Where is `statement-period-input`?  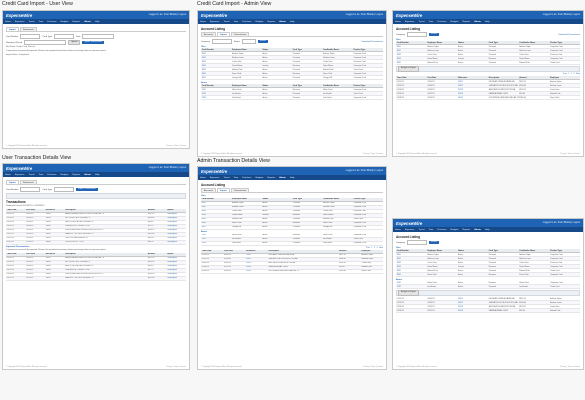 statement-period-input is located at coordinates (45, 43).